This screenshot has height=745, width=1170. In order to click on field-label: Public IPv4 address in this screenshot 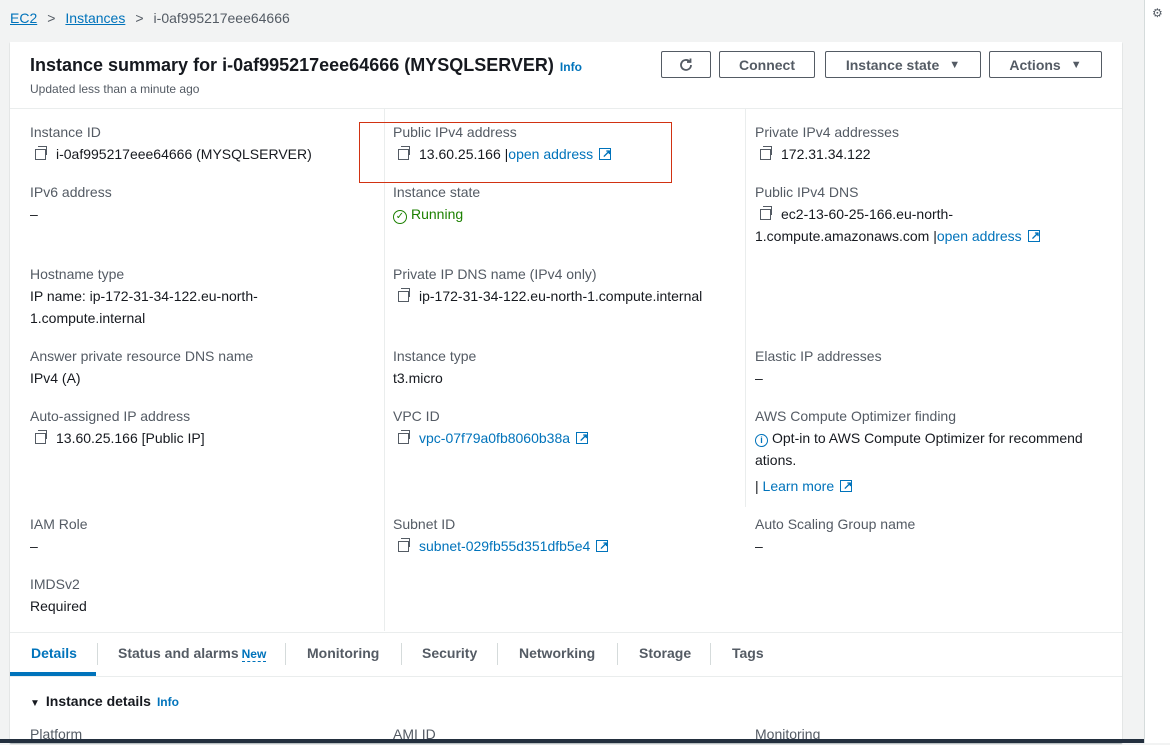, I will do `click(455, 132)`.